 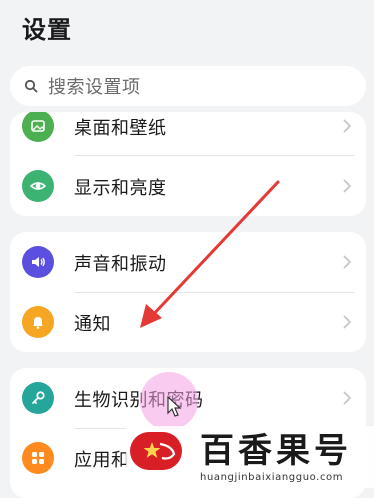 I want to click on search-icon, so click(x=31, y=86).